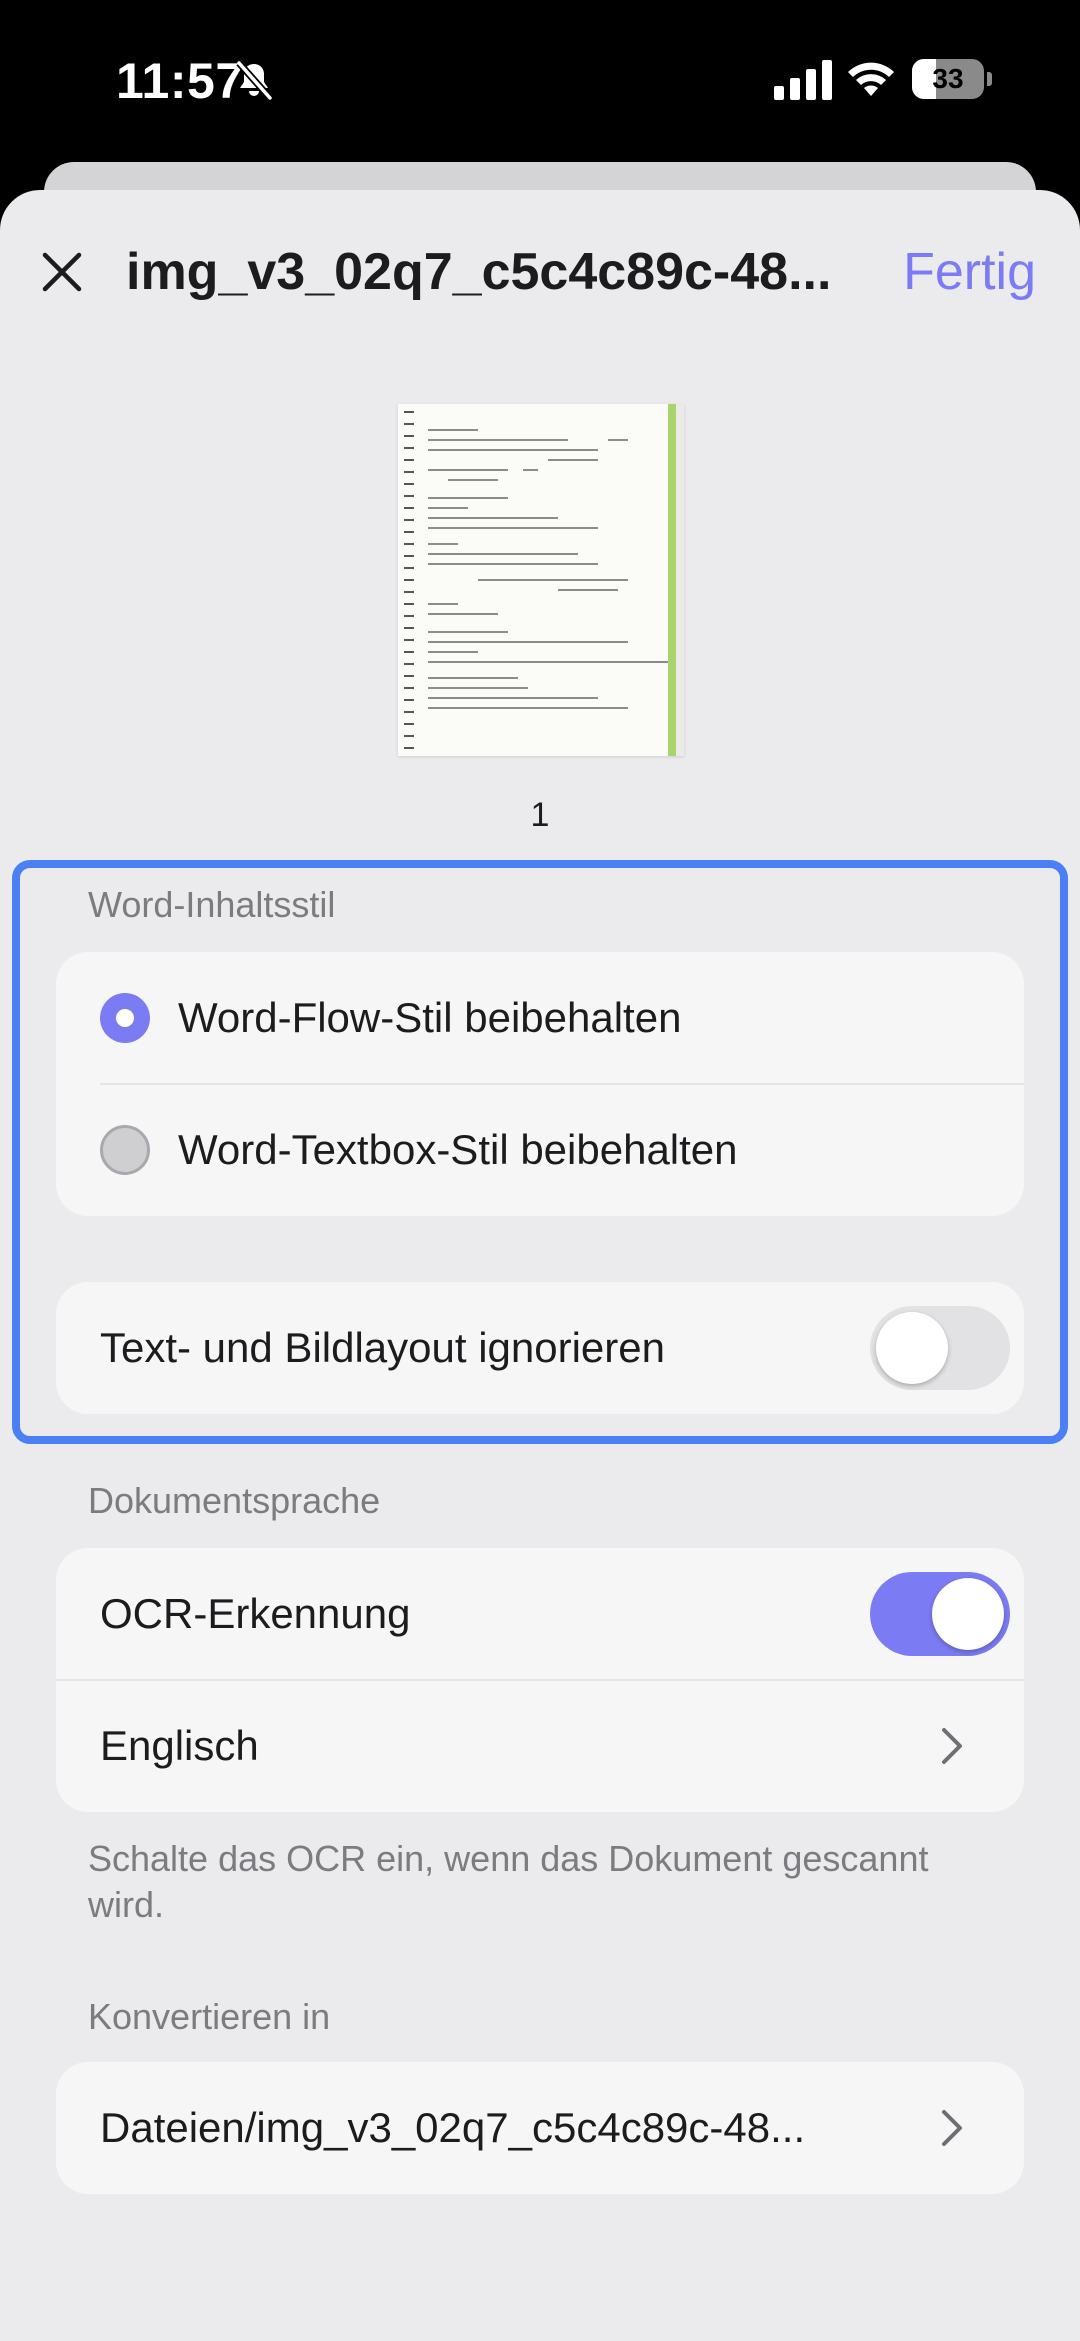 This screenshot has width=1080, height=2341. Describe the element at coordinates (180, 81) in the screenshot. I see `status-time: 11:57` at that location.